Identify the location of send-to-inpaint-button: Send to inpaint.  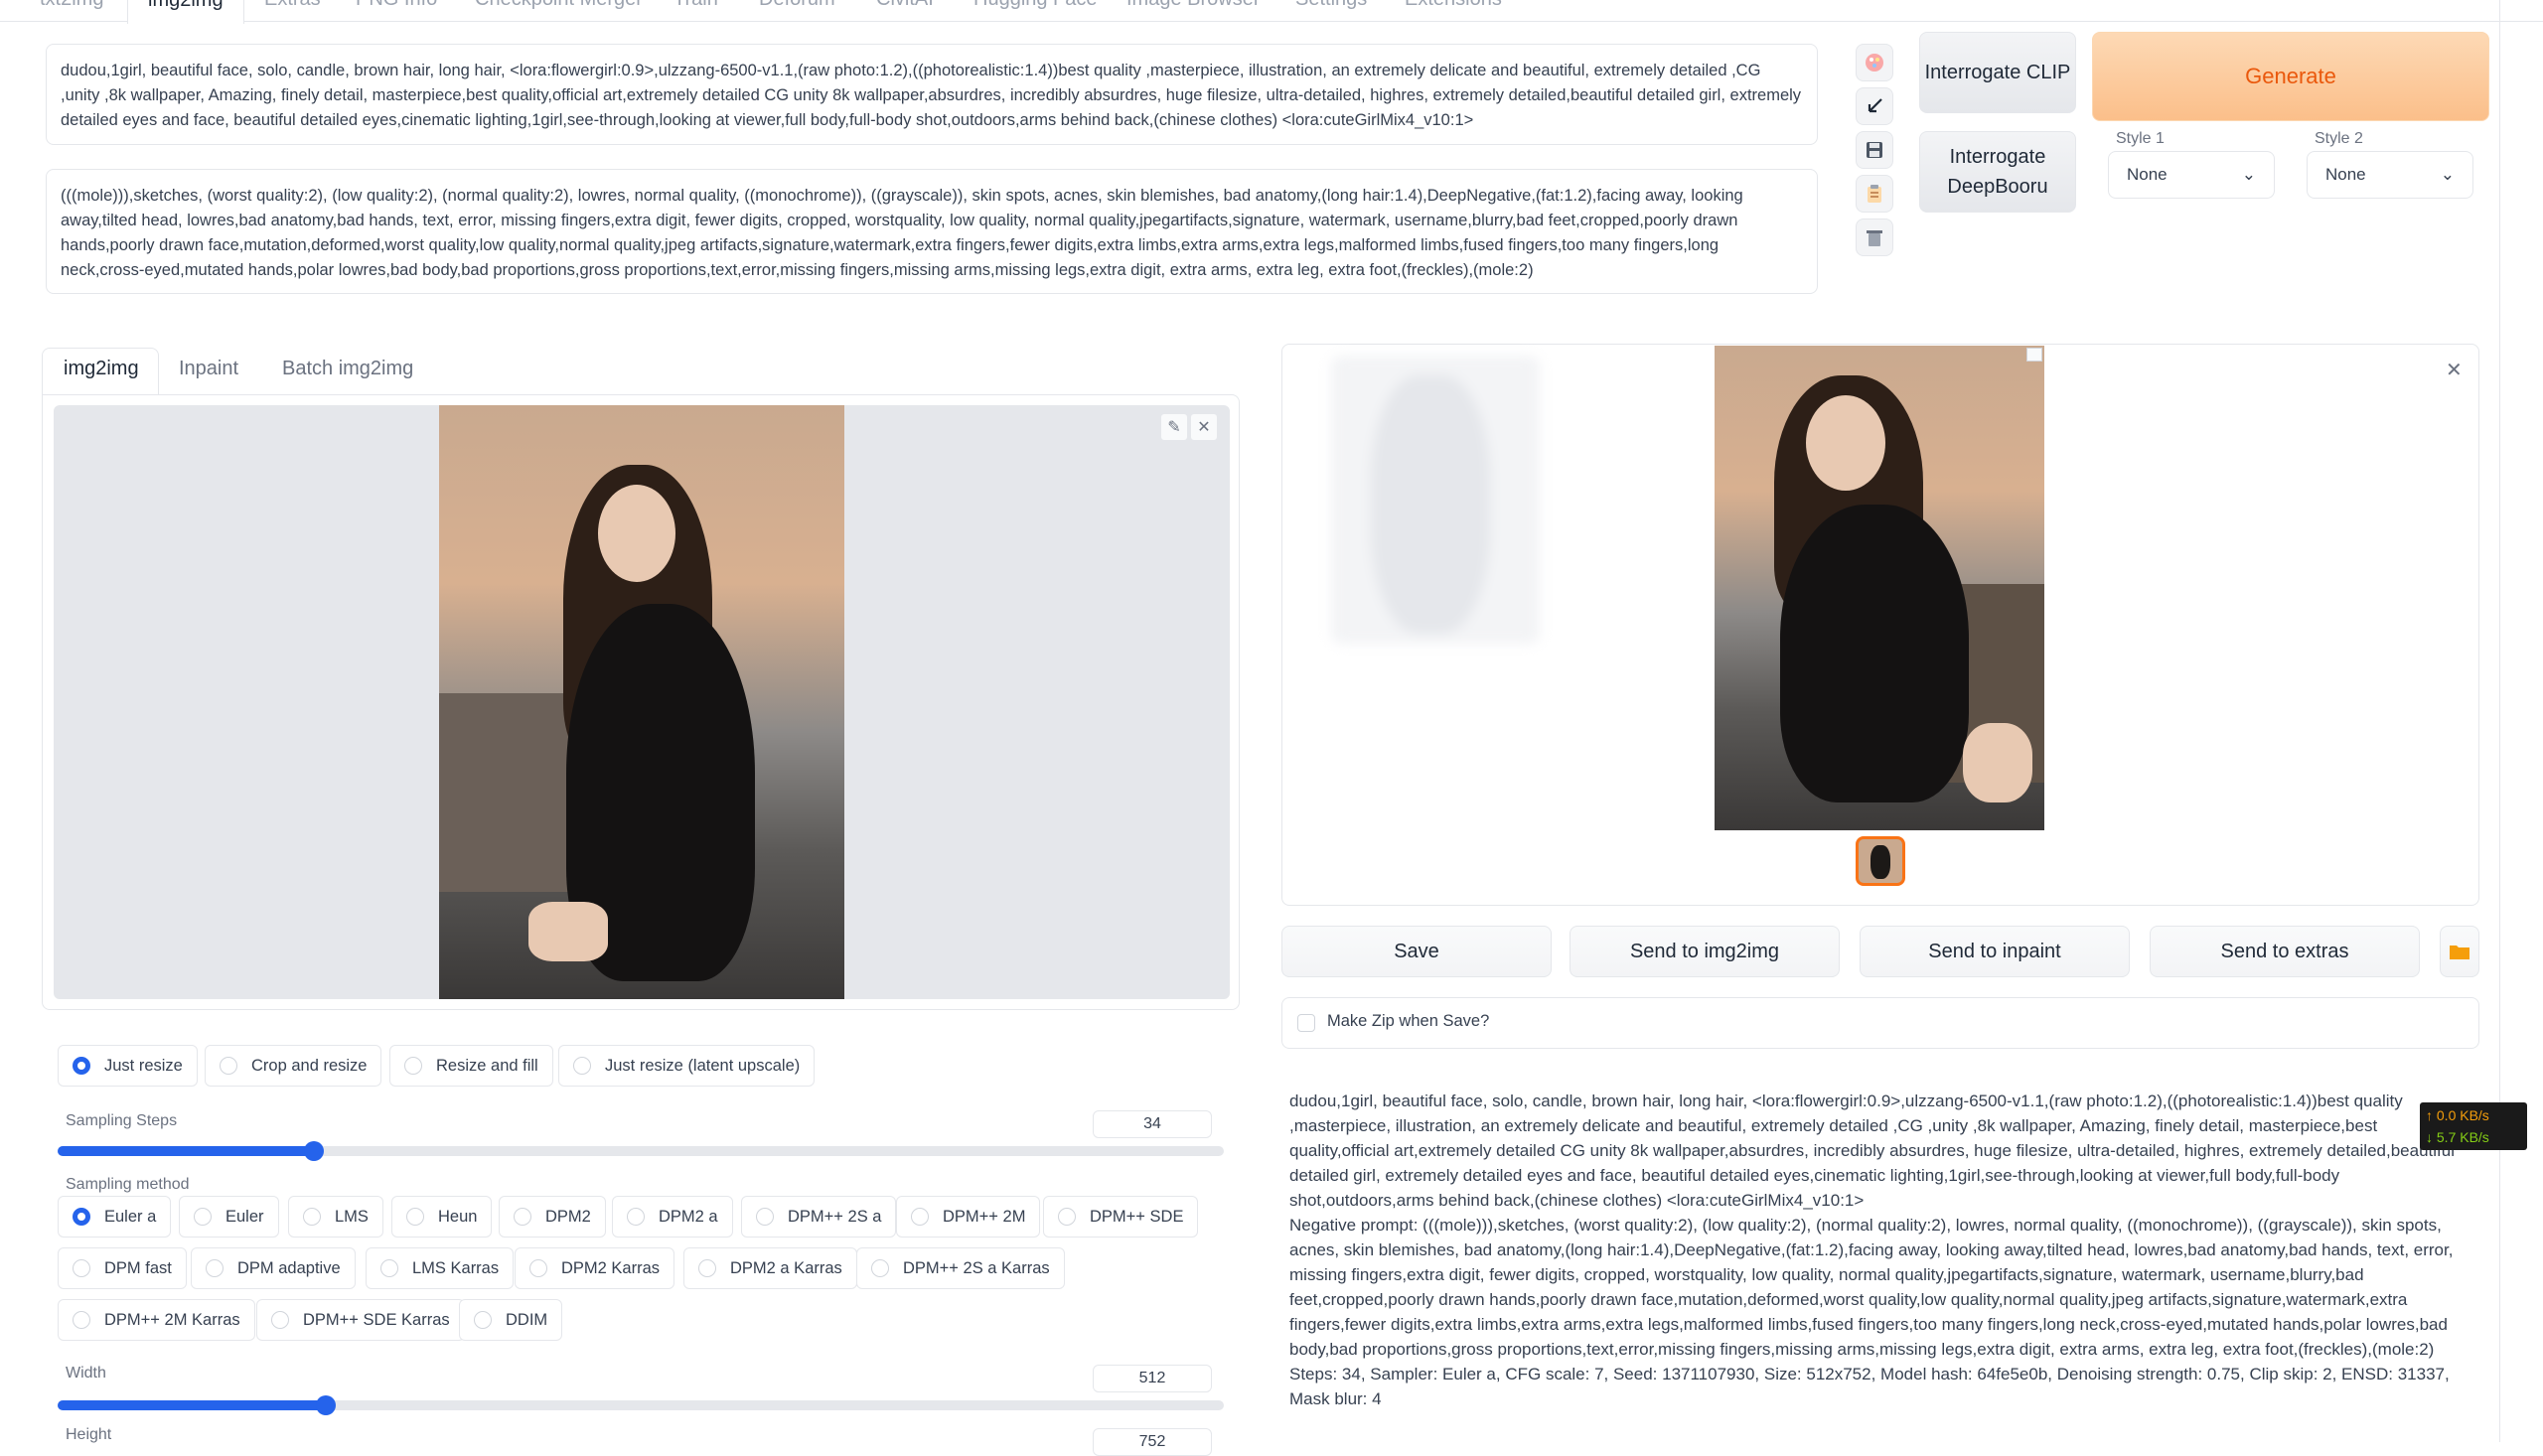
(1995, 951).